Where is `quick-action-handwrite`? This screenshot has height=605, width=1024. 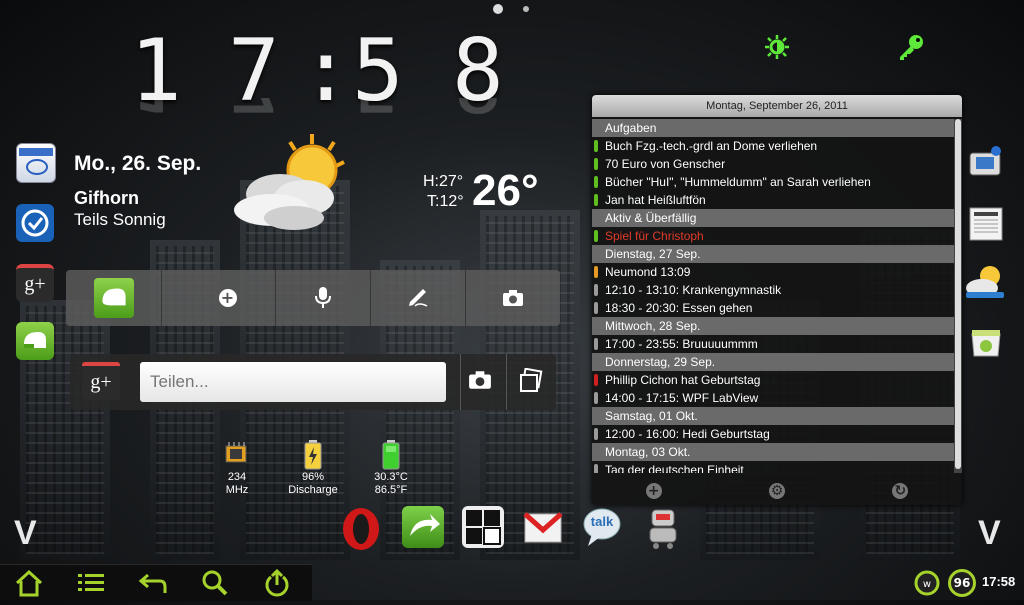
quick-action-handwrite is located at coordinates (418, 298).